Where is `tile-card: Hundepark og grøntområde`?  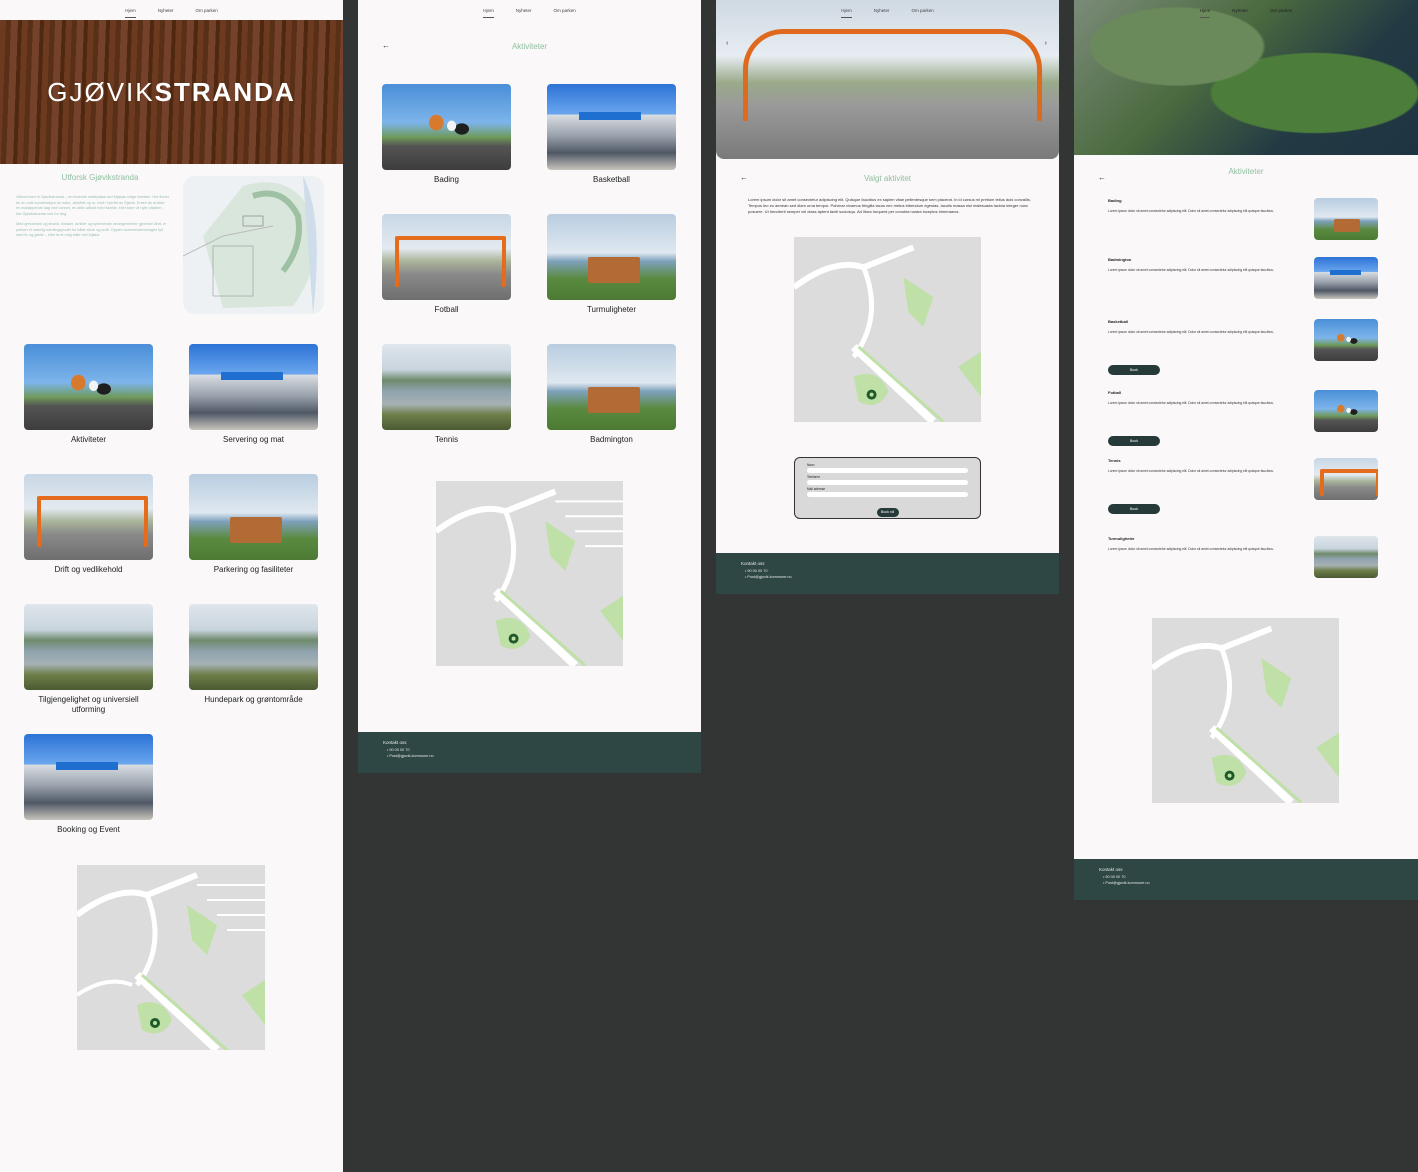
tile-card: Hundepark og grøntområde is located at coordinates (253, 654).